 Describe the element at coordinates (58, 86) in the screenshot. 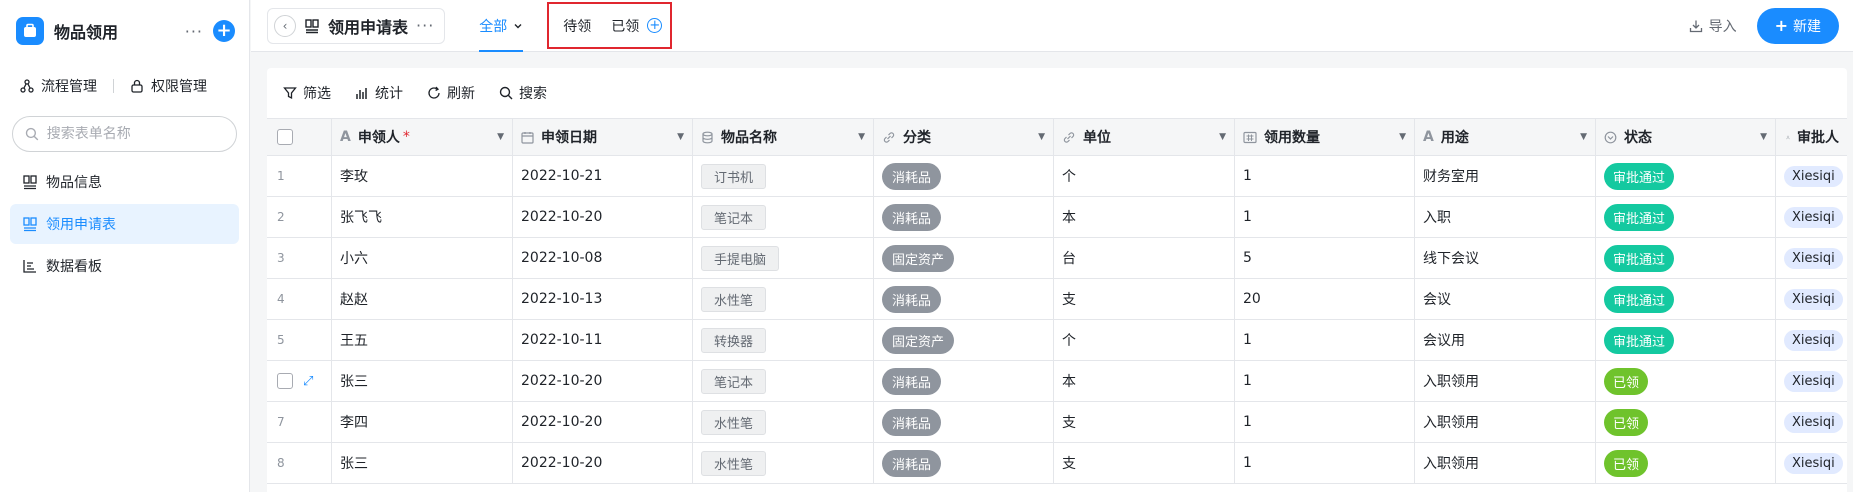

I see `process-management-link: 流程管理` at that location.